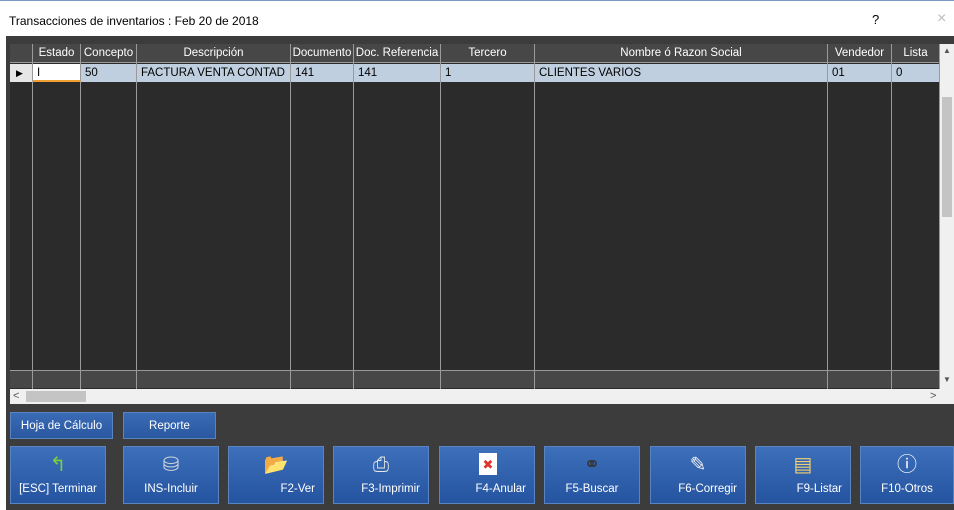  What do you see at coordinates (681, 73) in the screenshot?
I see `cell-nombre-razon-social: CLIENTES VARIOS` at bounding box center [681, 73].